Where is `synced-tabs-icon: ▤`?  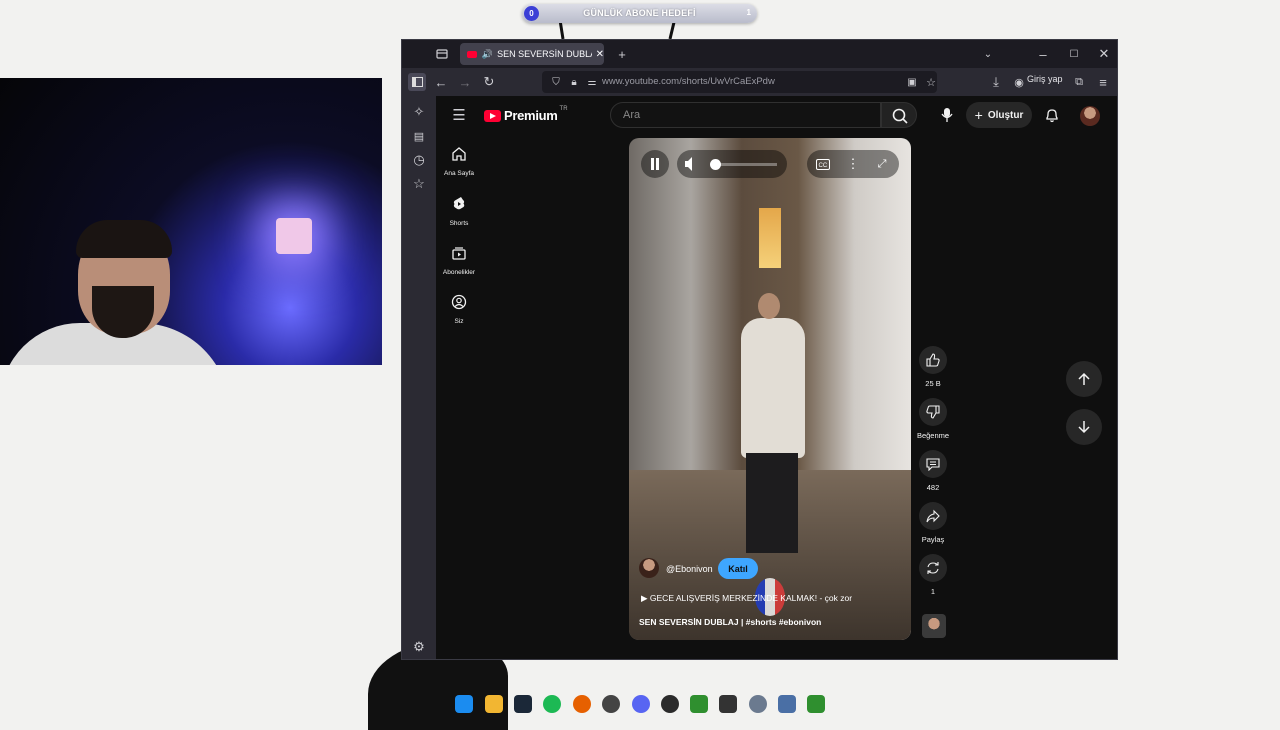
synced-tabs-icon: ▤ is located at coordinates (419, 136).